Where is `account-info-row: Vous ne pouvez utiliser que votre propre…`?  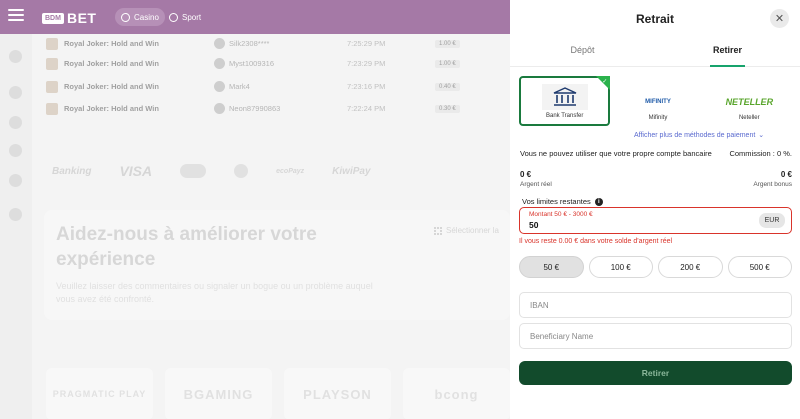 account-info-row: Vous ne pouvez utiliser que votre propre… is located at coordinates (656, 153).